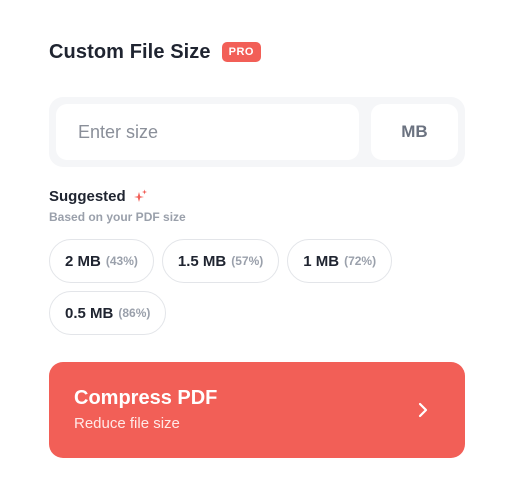 Image resolution: width=512 pixels, height=482 pixels. Describe the element at coordinates (140, 195) in the screenshot. I see `sparkle-icon` at that location.